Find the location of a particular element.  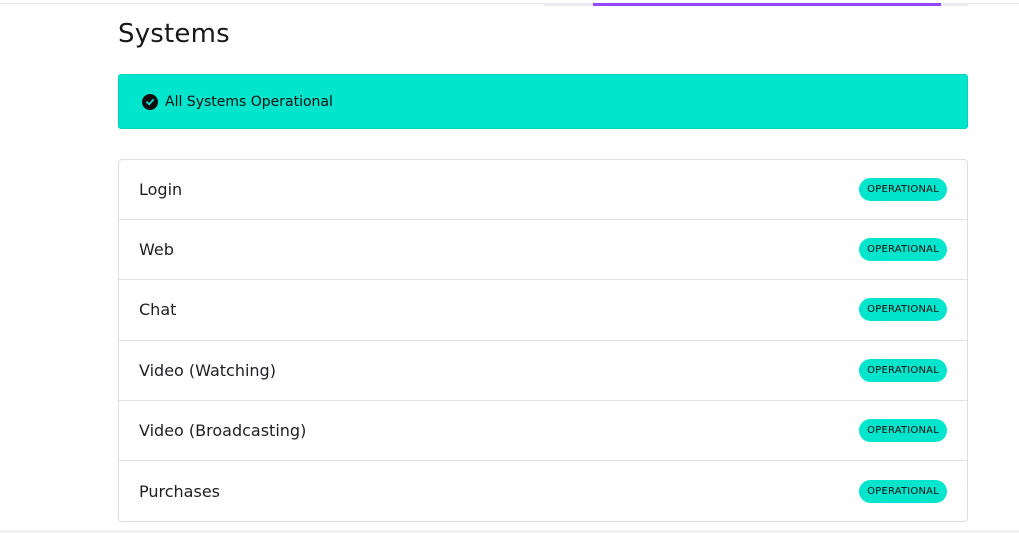

system-row-web: Web OPERATIONAL is located at coordinates (543, 250).